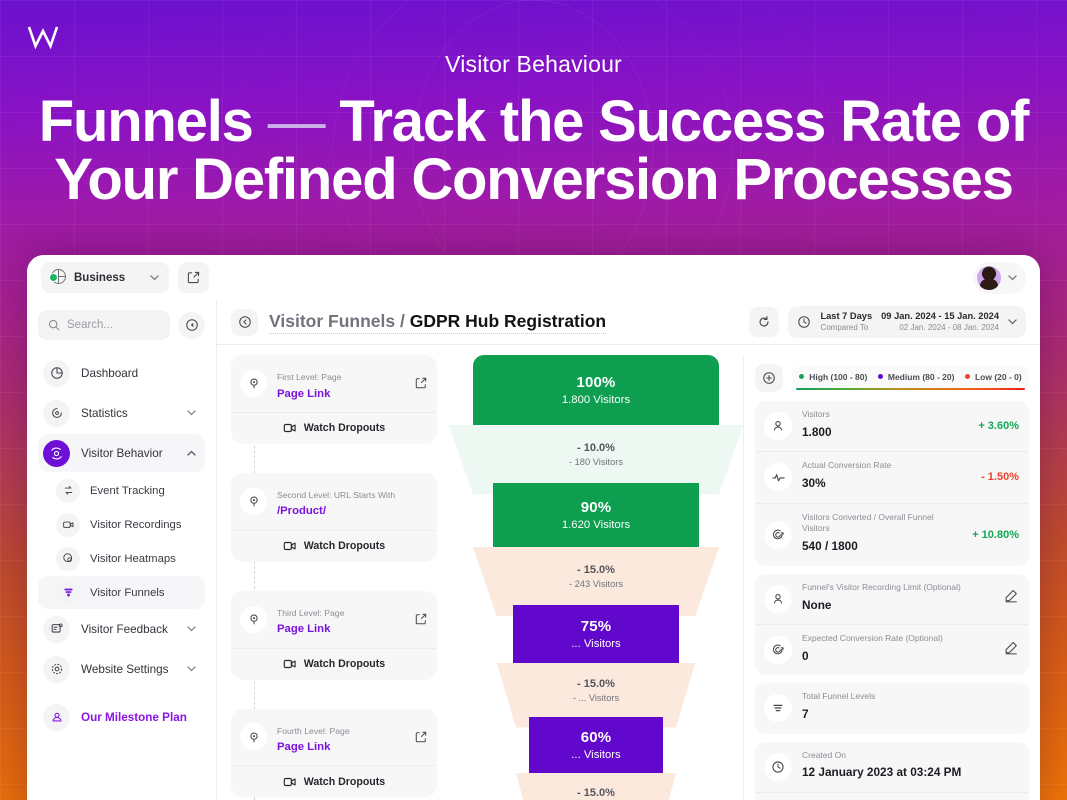  What do you see at coordinates (949, 327) in the screenshot?
I see `date-compare-value: 02 Jan. 2024 - 08 Jan. 2024` at bounding box center [949, 327].